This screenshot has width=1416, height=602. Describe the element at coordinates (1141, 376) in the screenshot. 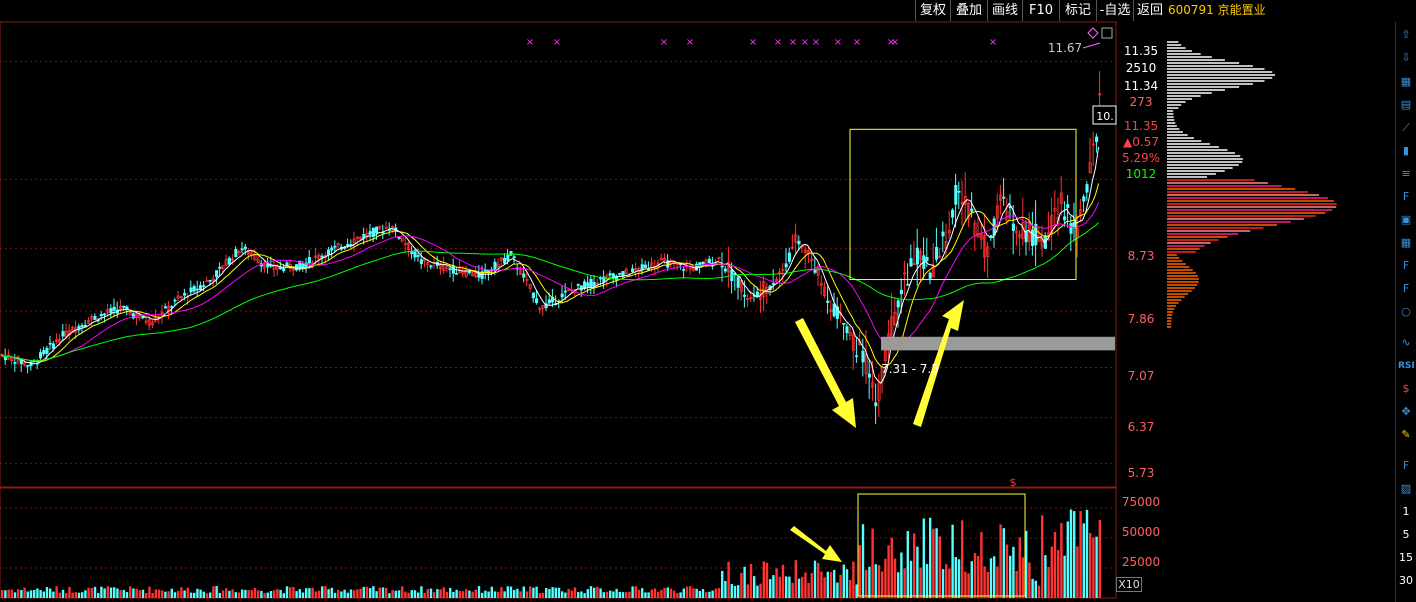

I see `price-level-3: 7.07` at that location.